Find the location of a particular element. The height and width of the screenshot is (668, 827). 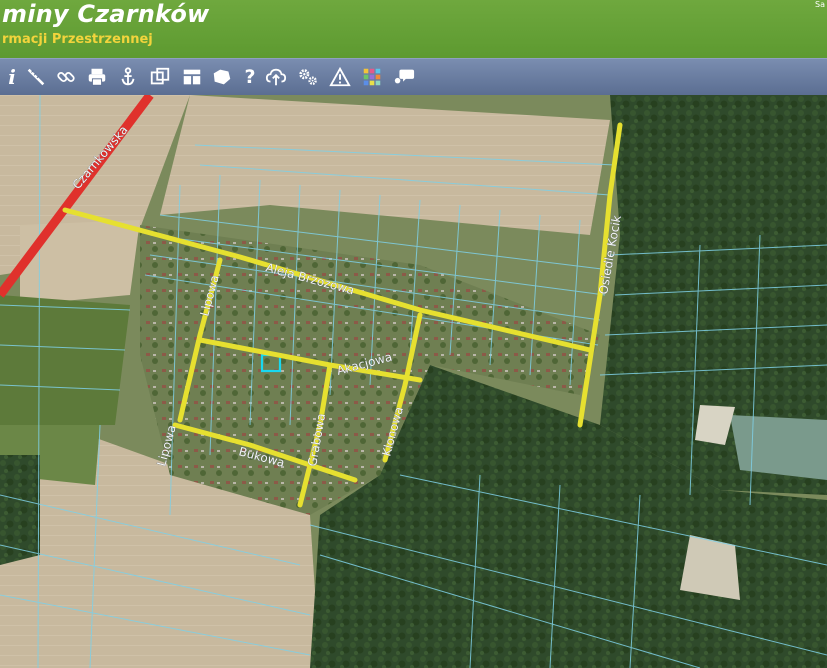

info-icon: i is located at coordinates (12, 77).